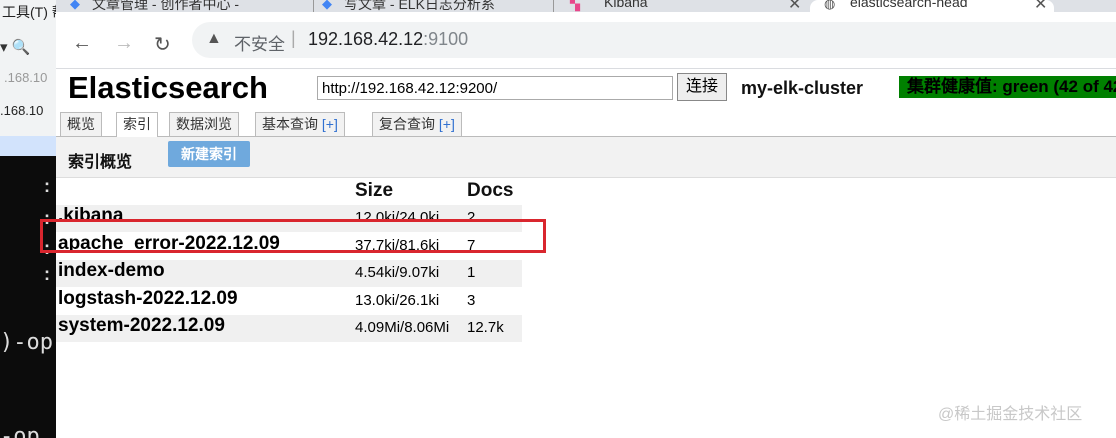 This screenshot has width=1116, height=438. What do you see at coordinates (214, 39) in the screenshot?
I see `warning-icon: ▲` at bounding box center [214, 39].